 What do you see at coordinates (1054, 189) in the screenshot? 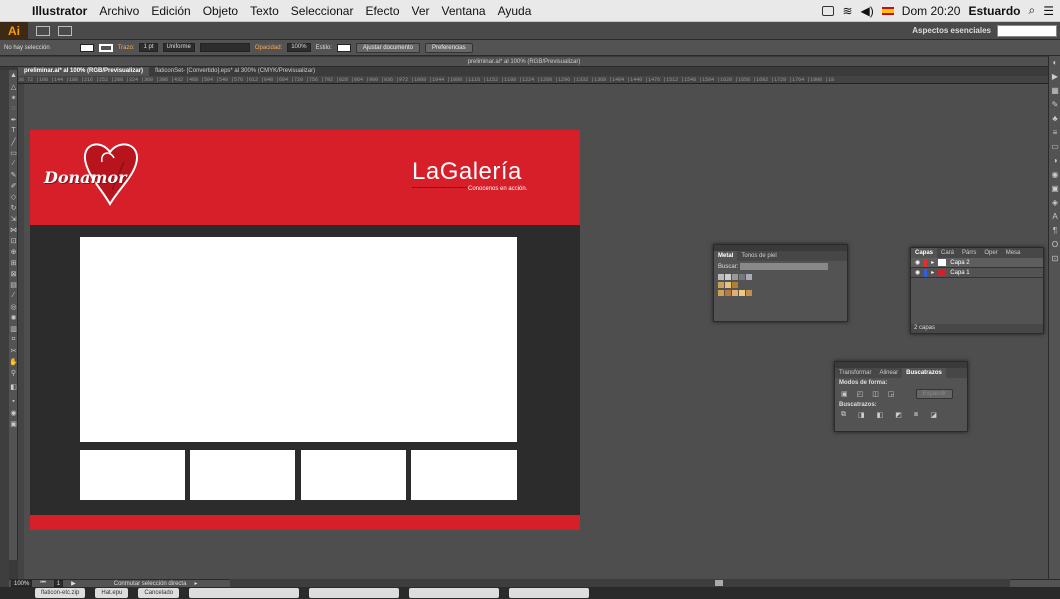
I see `graphic-styles-icon: ▣` at bounding box center [1054, 189].